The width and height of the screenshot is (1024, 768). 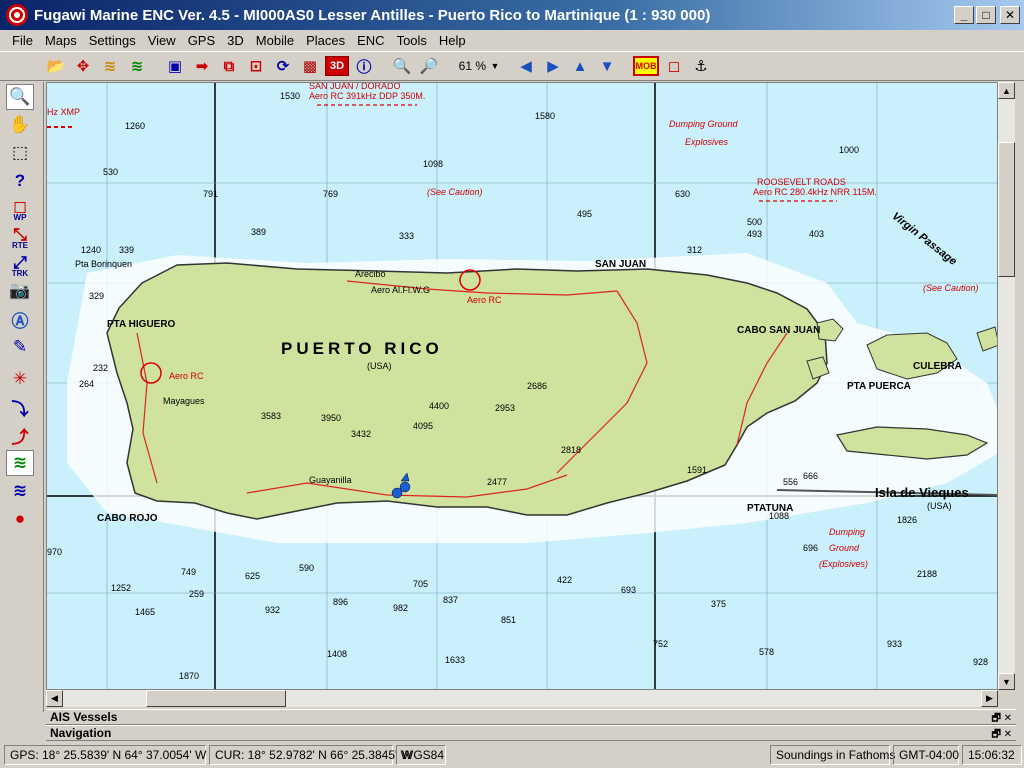 What do you see at coordinates (531, 733) in the screenshot?
I see `navigation-panel: Navigation 🗗 ✕` at bounding box center [531, 733].